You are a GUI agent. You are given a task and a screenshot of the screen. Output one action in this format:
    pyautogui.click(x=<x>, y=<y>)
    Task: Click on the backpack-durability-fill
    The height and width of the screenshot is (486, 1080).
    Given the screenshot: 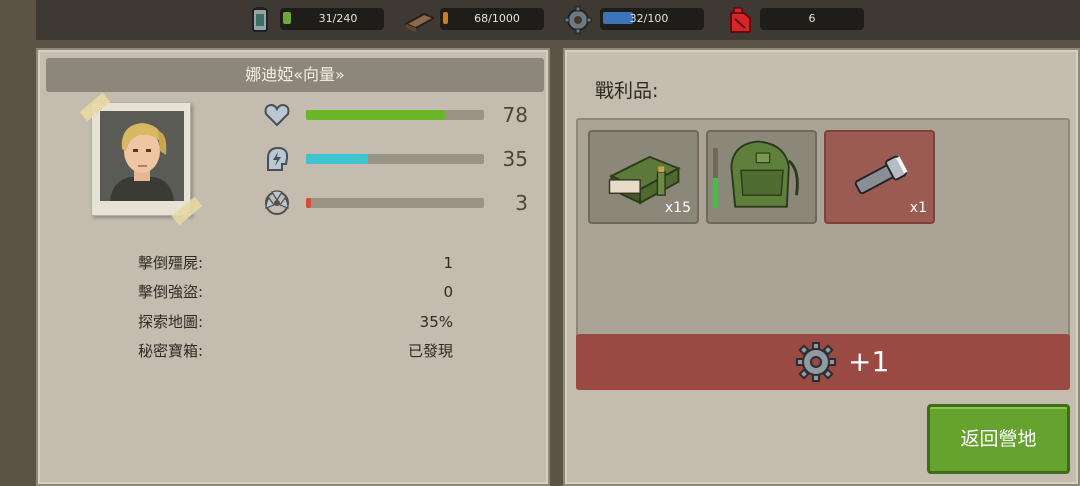 What is the action you would take?
    pyautogui.click(x=715, y=193)
    